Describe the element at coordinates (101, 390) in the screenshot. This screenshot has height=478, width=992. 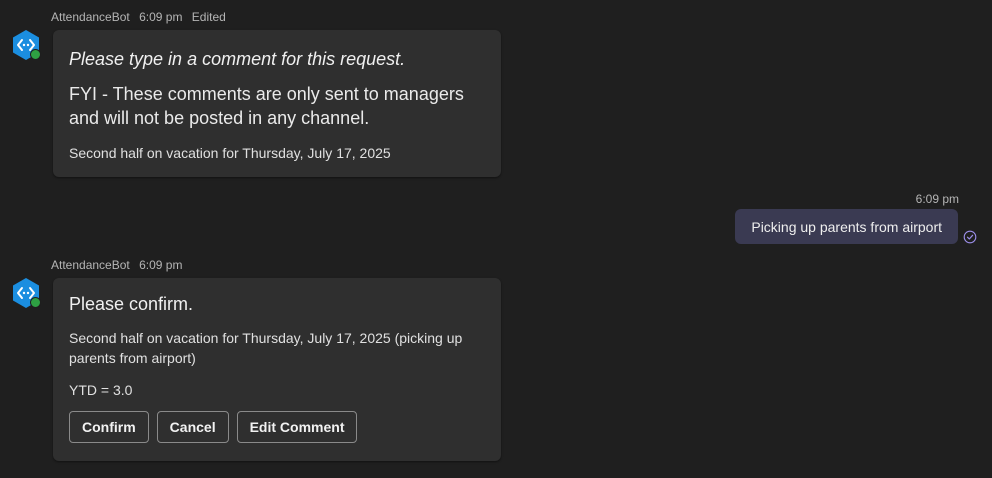
I see `ytd-value: YTD = 3.0` at that location.